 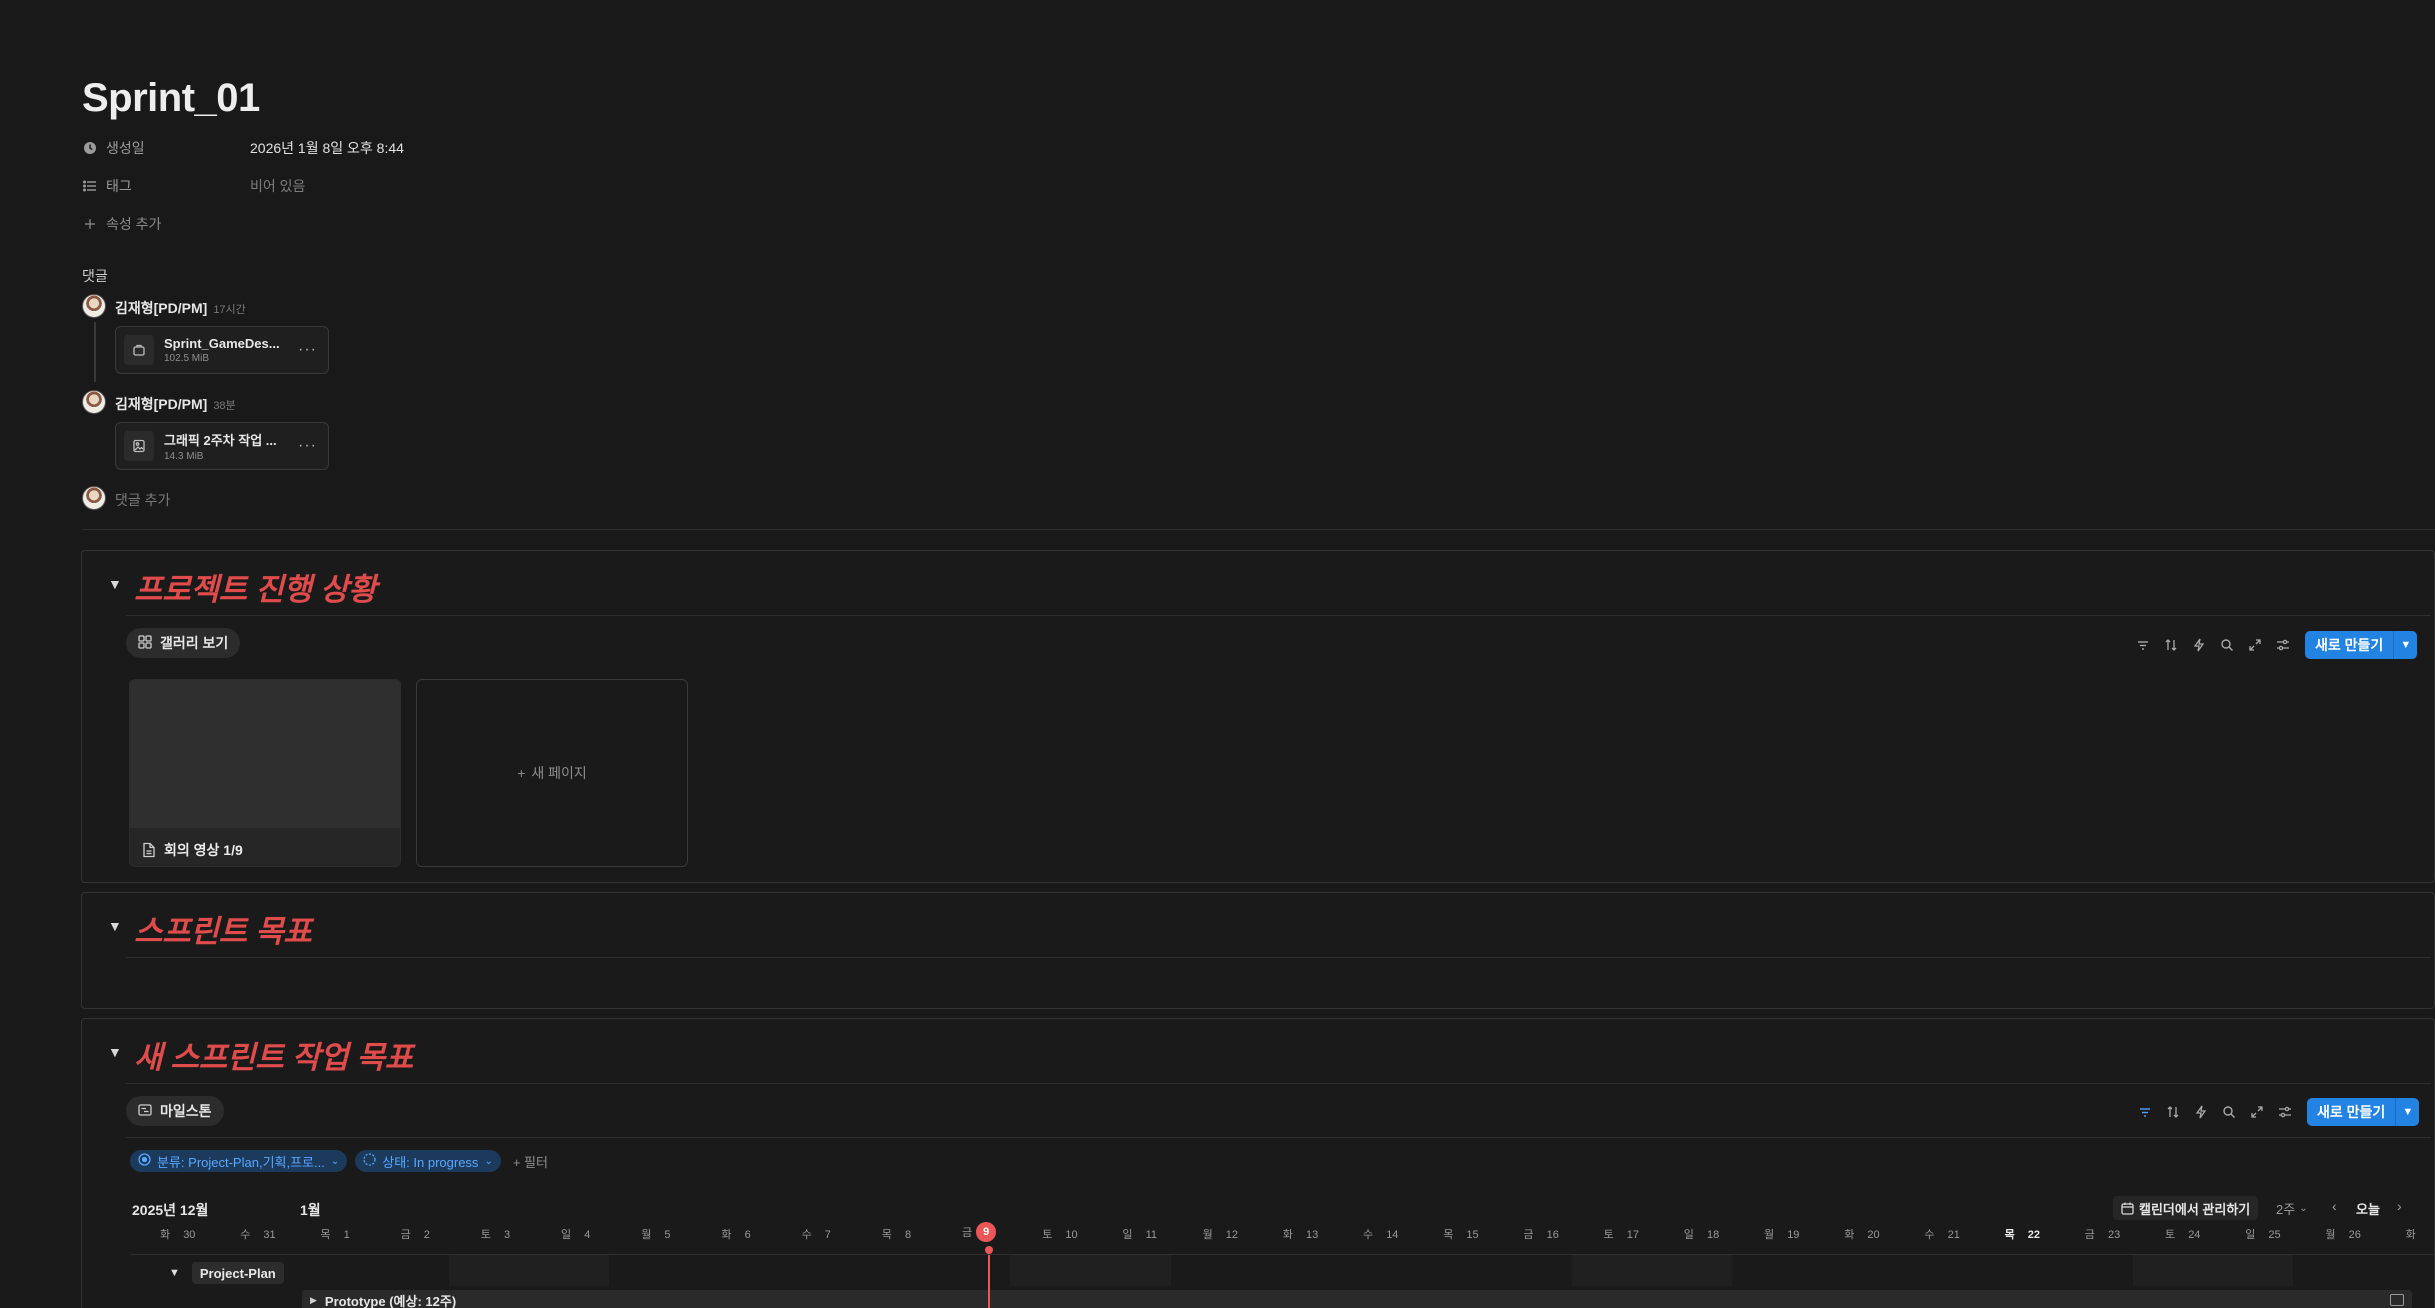 What do you see at coordinates (1059, 1234) in the screenshot?
I see `timeline-day: 토 10` at bounding box center [1059, 1234].